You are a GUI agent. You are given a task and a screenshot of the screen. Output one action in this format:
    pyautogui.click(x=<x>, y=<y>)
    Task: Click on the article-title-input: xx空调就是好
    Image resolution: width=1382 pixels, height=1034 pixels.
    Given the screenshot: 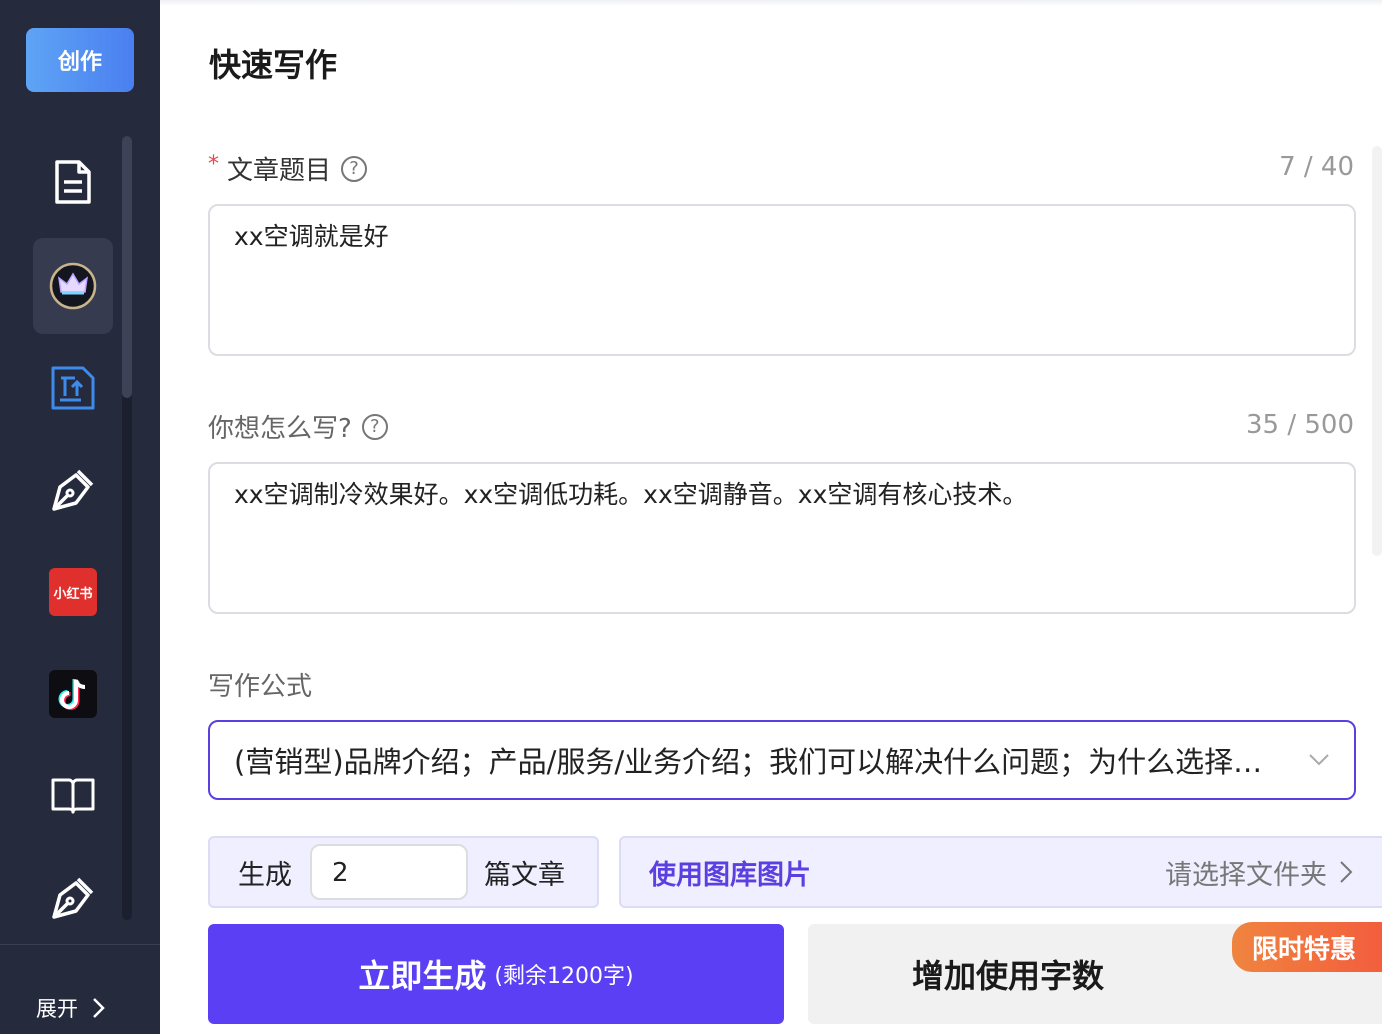 What is the action you would take?
    pyautogui.click(x=782, y=280)
    